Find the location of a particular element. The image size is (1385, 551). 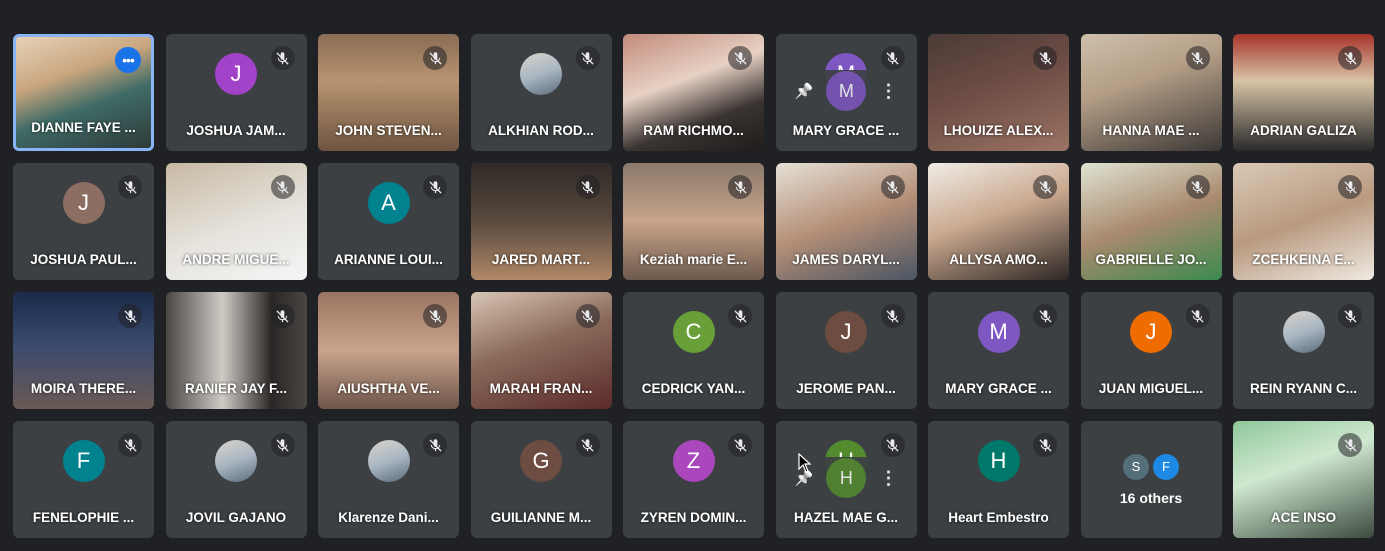

mouse-cursor-icon is located at coordinates (805, 463).